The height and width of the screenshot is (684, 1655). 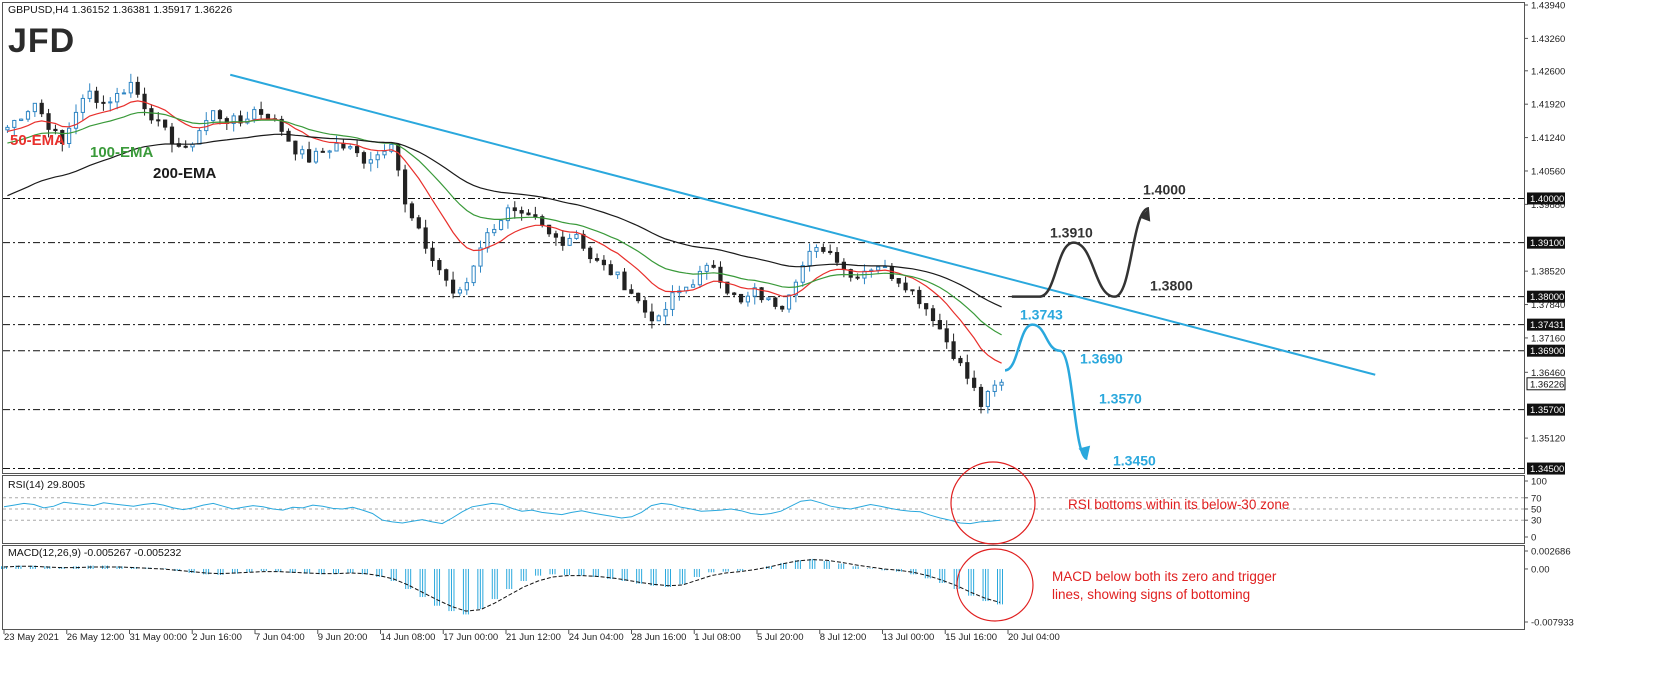 What do you see at coordinates (46, 485) in the screenshot?
I see `rsi-title: RSI(14) 29.8005` at bounding box center [46, 485].